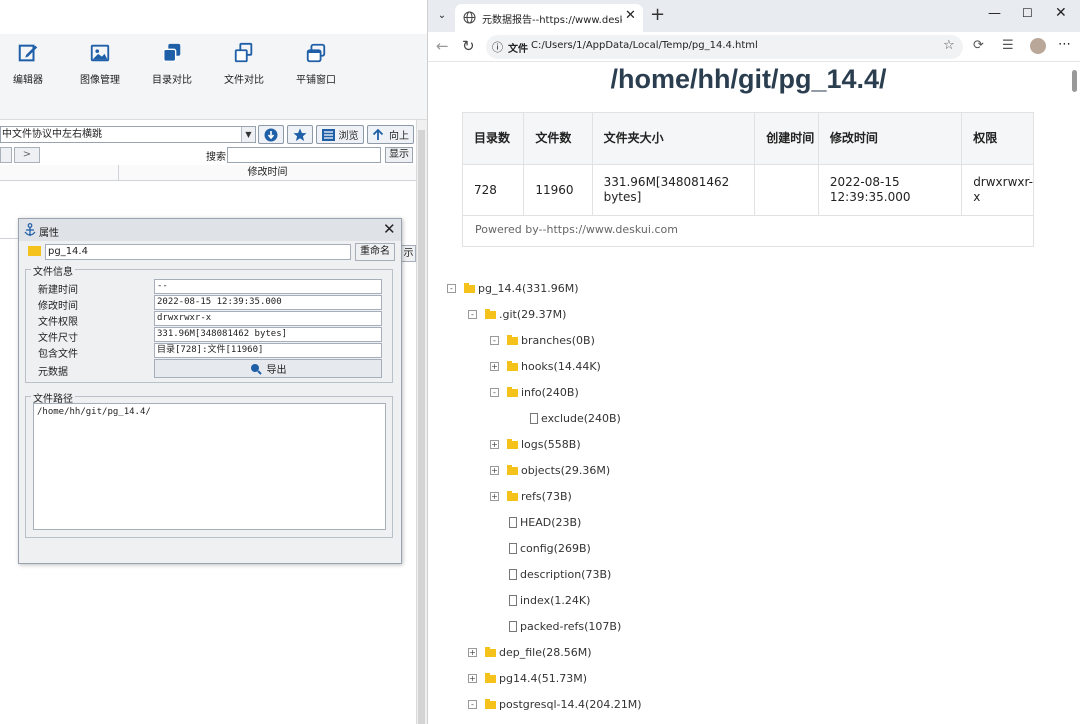 The width and height of the screenshot is (1080, 724). I want to click on editor-button: 编辑器, so click(30, 64).